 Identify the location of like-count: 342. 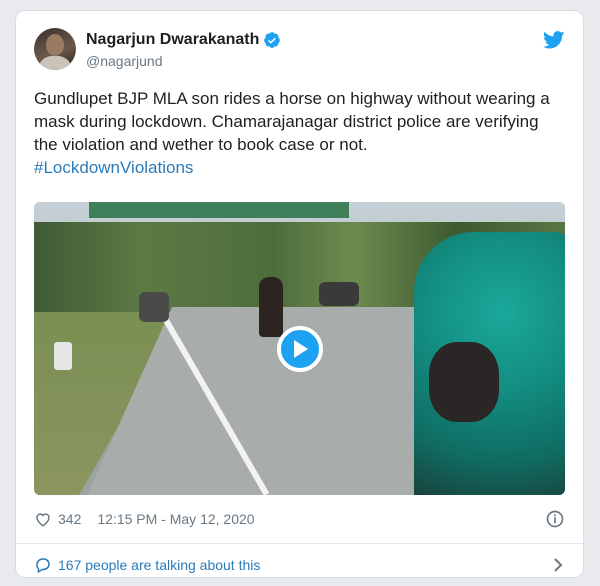
(69, 519).